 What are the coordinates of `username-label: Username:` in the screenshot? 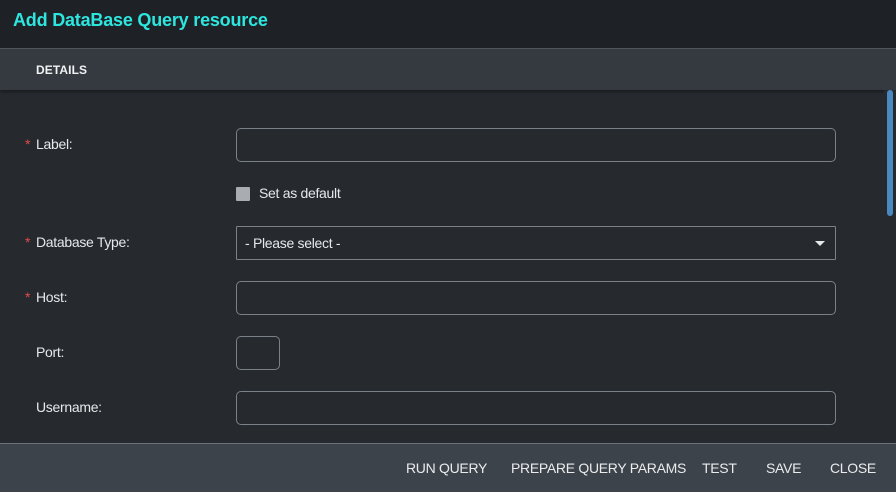 It's located at (69, 407).